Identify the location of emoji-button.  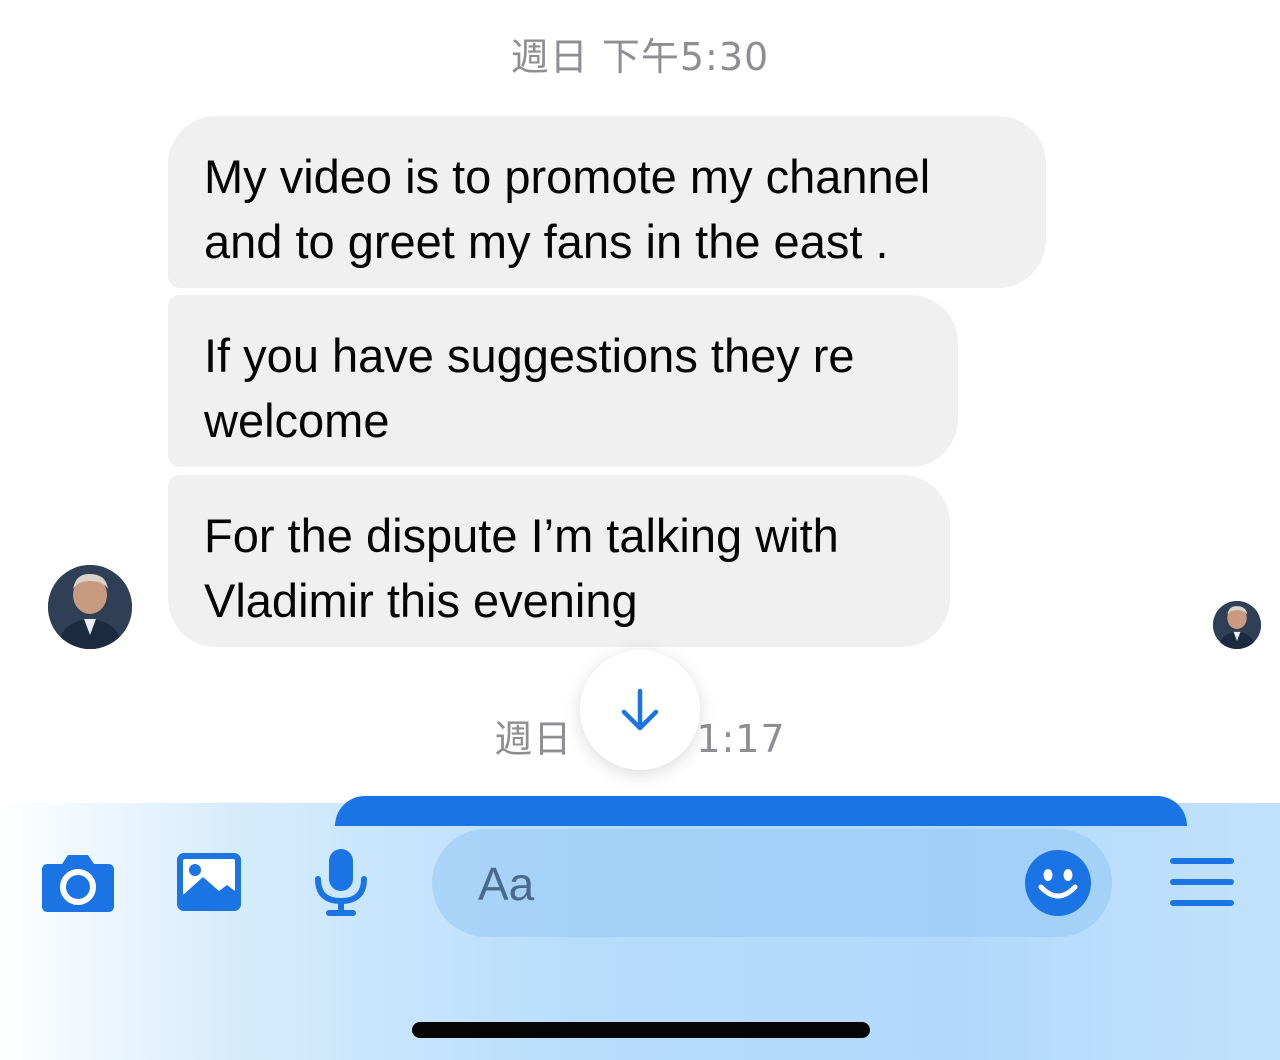
(1058, 883).